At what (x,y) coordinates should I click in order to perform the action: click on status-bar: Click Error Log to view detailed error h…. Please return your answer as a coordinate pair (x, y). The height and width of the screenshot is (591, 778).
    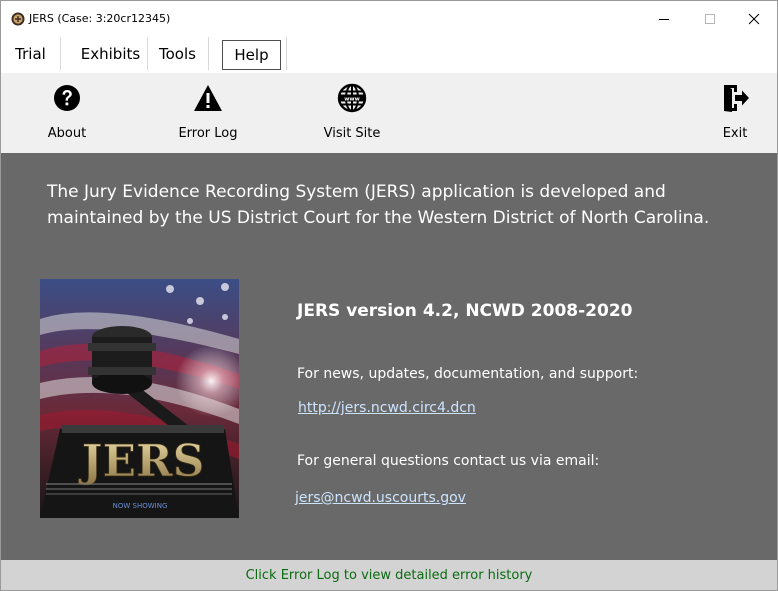
    Looking at the image, I should click on (389, 575).